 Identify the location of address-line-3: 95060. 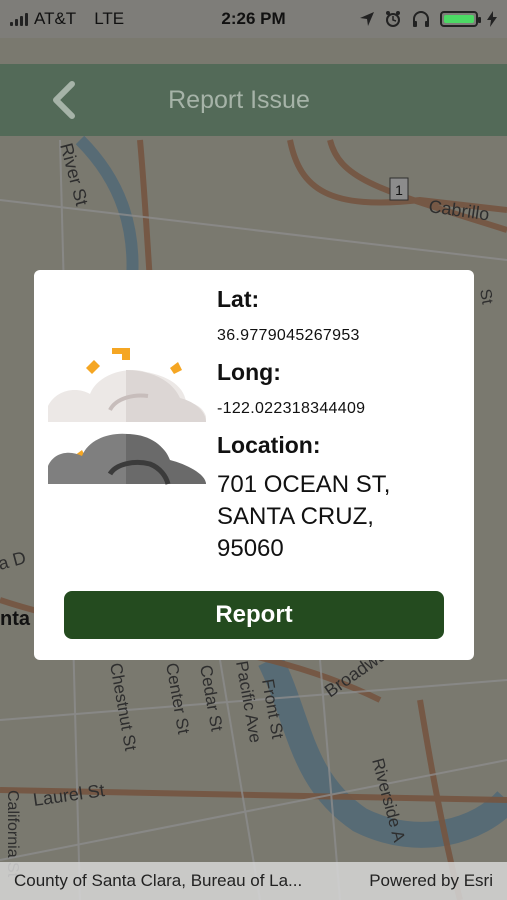
(250, 548).